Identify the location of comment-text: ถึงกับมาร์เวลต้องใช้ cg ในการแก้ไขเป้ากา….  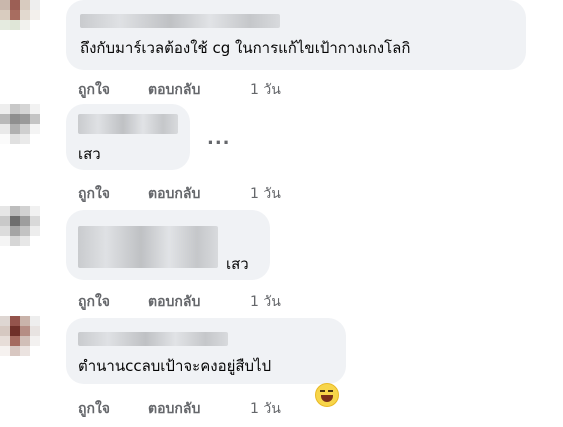
(245, 48).